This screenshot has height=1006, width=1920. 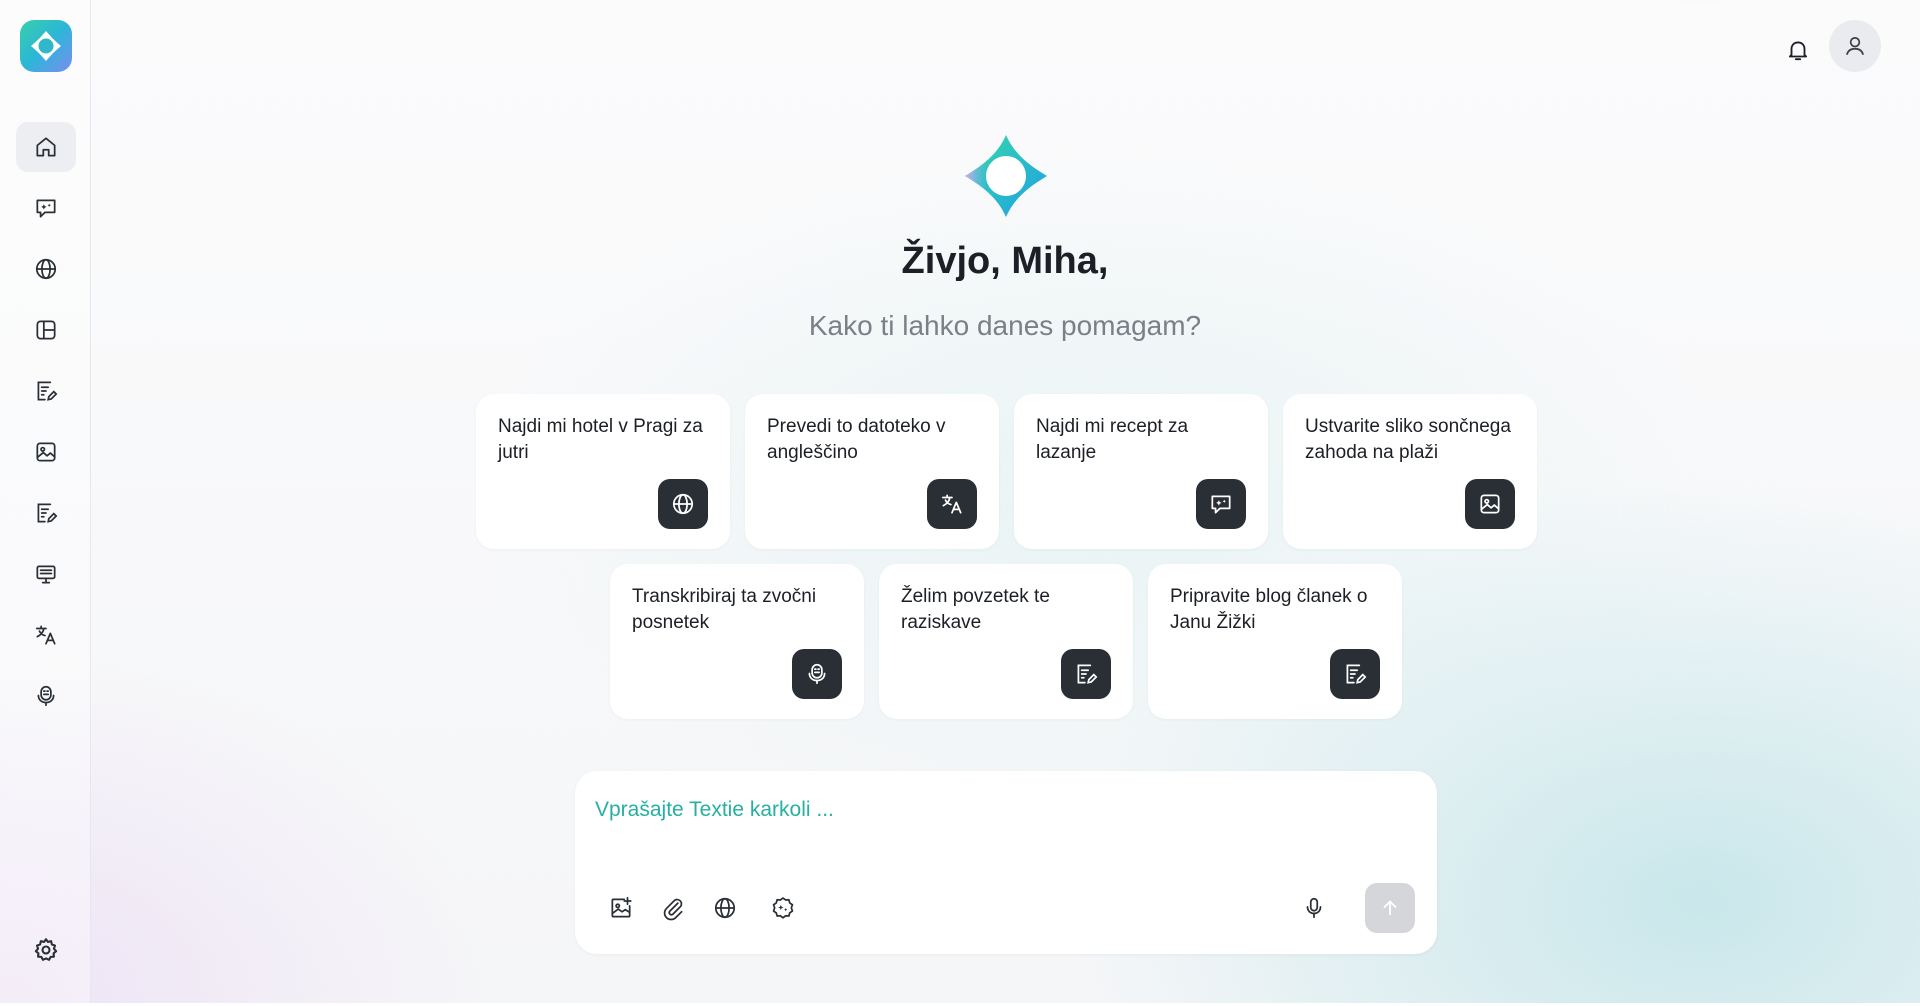 I want to click on suggestion-label: Najdi mi hotel v Pragi za jutri, so click(x=600, y=439).